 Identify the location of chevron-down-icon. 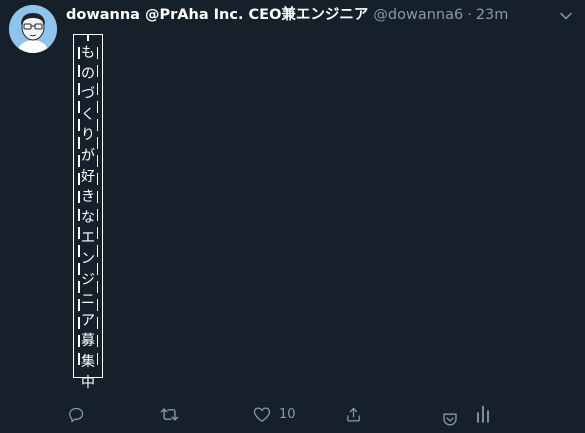
(566, 16).